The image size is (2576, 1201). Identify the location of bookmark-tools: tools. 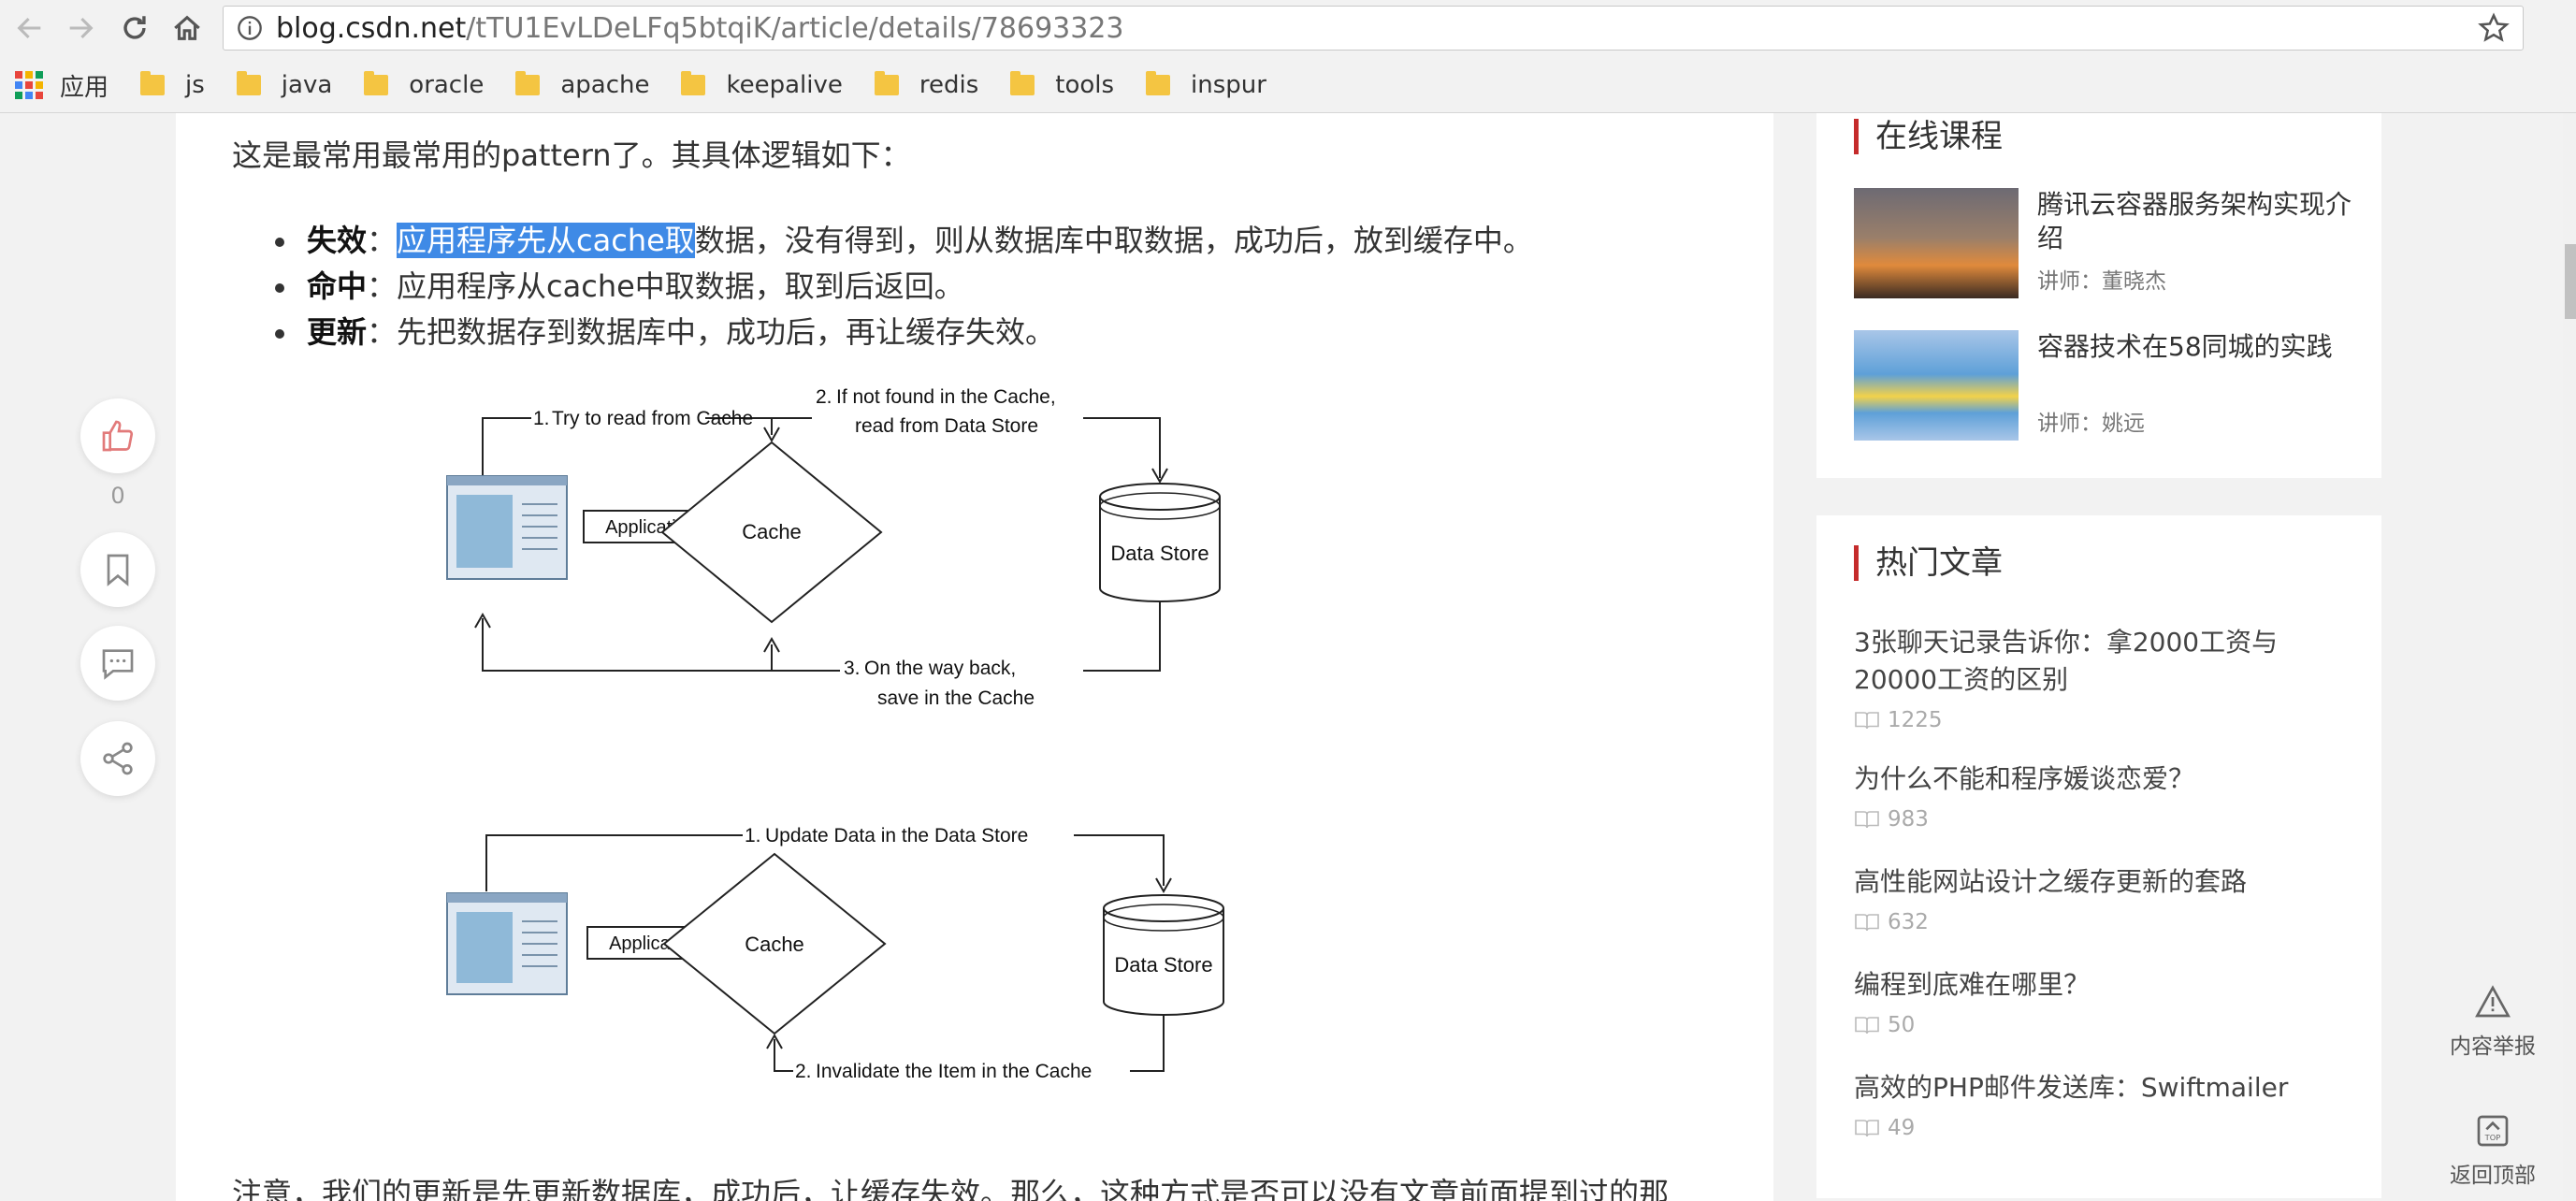
(1062, 85).